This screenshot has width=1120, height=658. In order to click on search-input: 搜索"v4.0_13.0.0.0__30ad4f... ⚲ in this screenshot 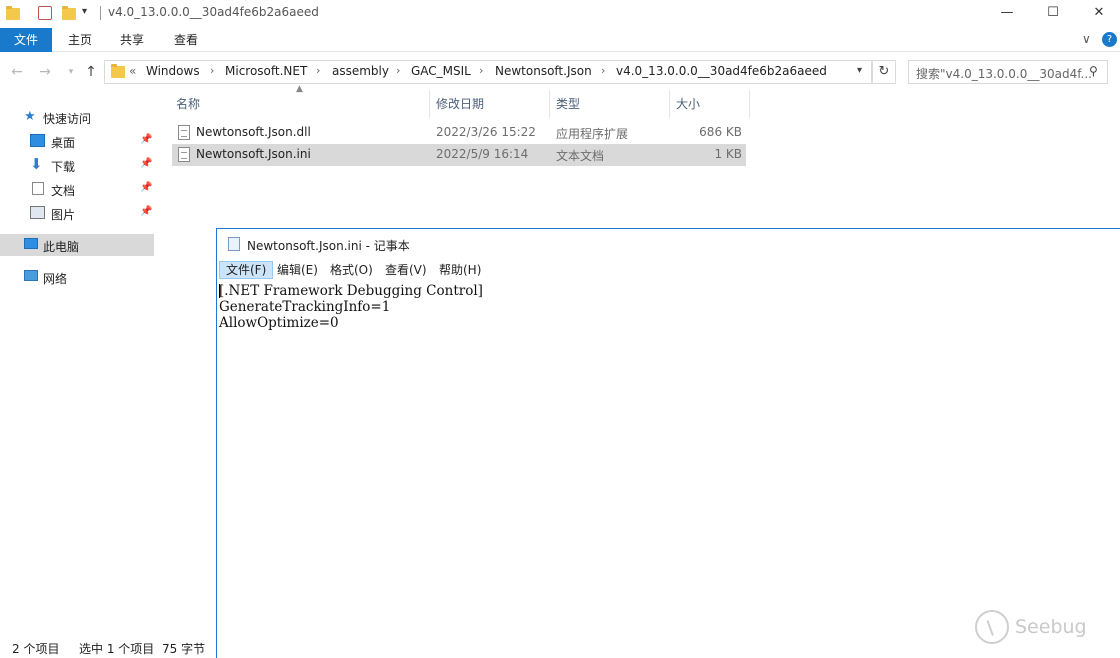, I will do `click(1008, 72)`.